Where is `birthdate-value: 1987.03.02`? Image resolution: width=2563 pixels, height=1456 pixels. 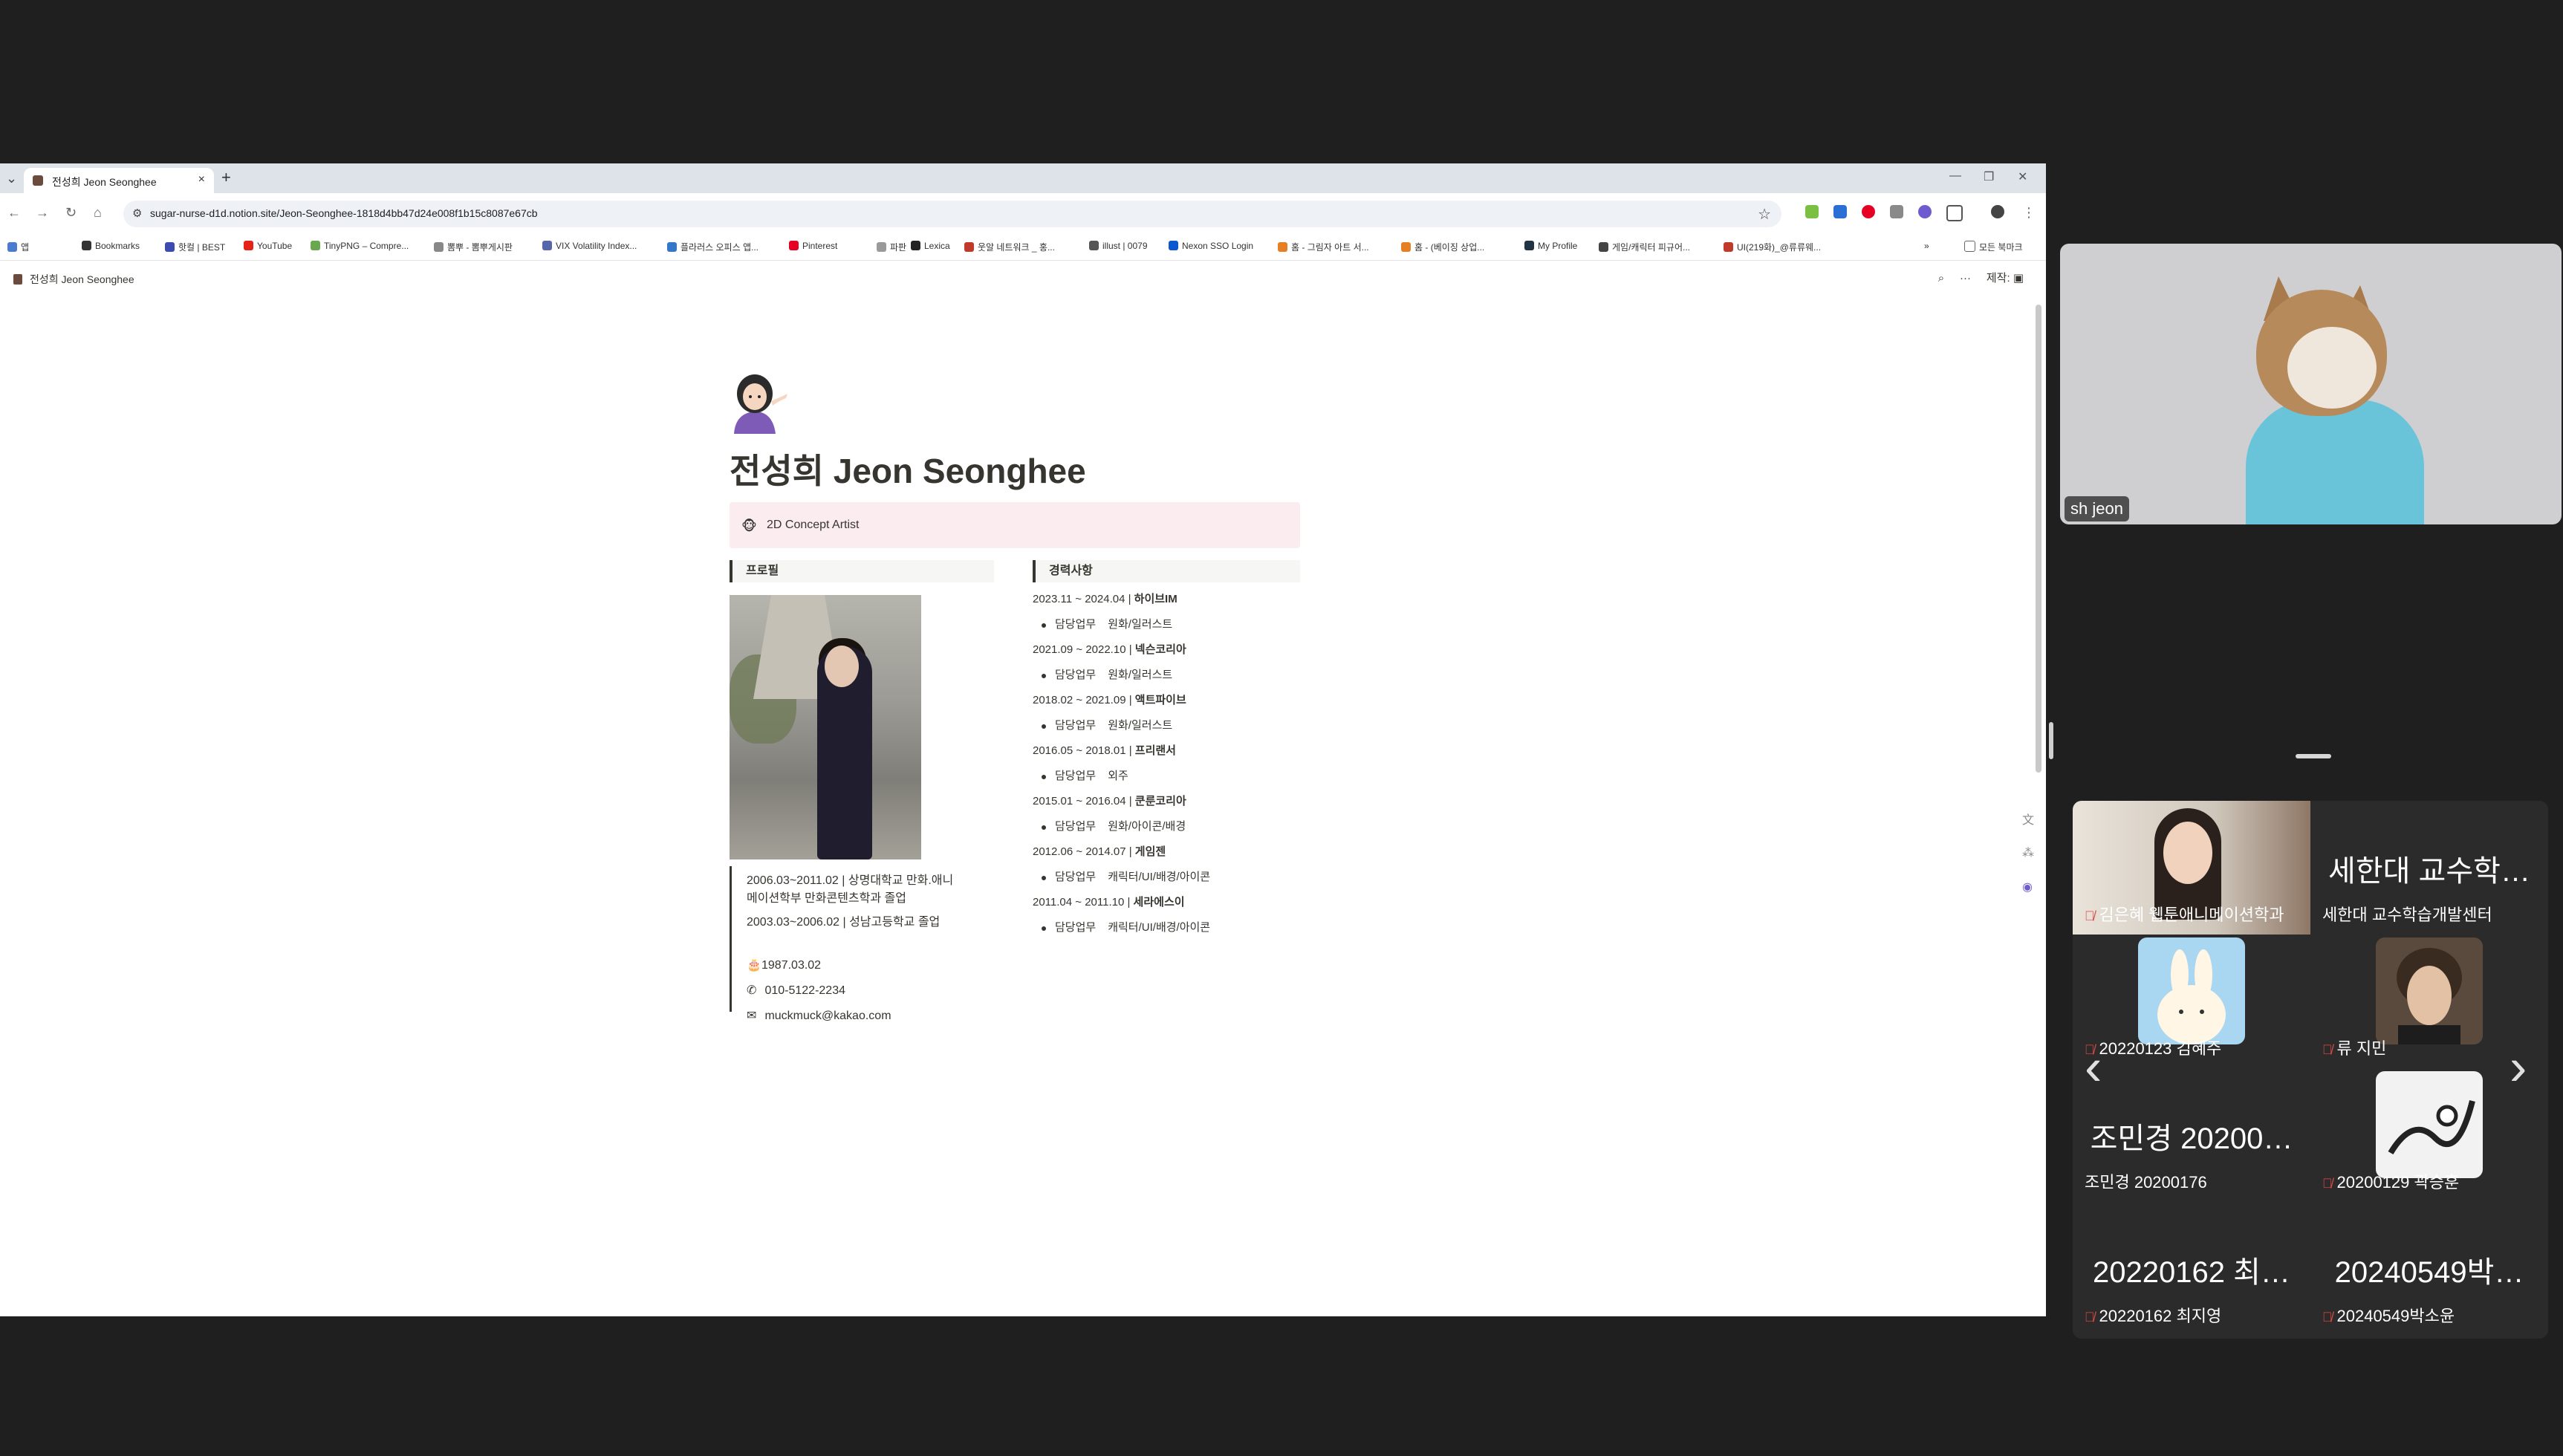
birthdate-value: 1987.03.02 is located at coordinates (791, 966).